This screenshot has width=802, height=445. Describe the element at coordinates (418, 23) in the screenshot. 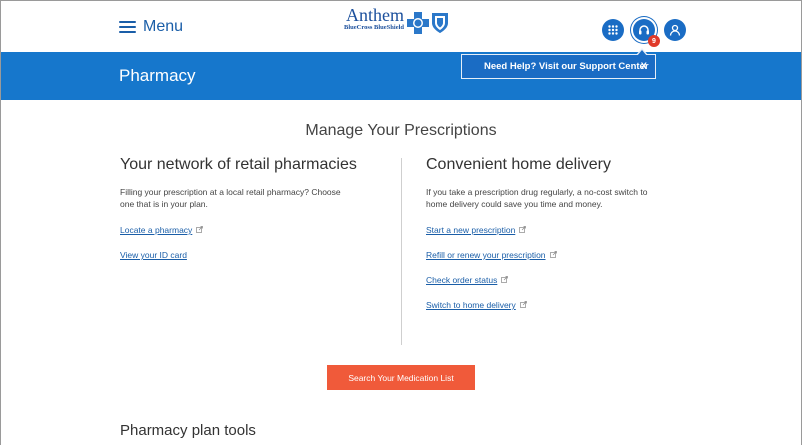

I see `blue-cross-icon` at that location.